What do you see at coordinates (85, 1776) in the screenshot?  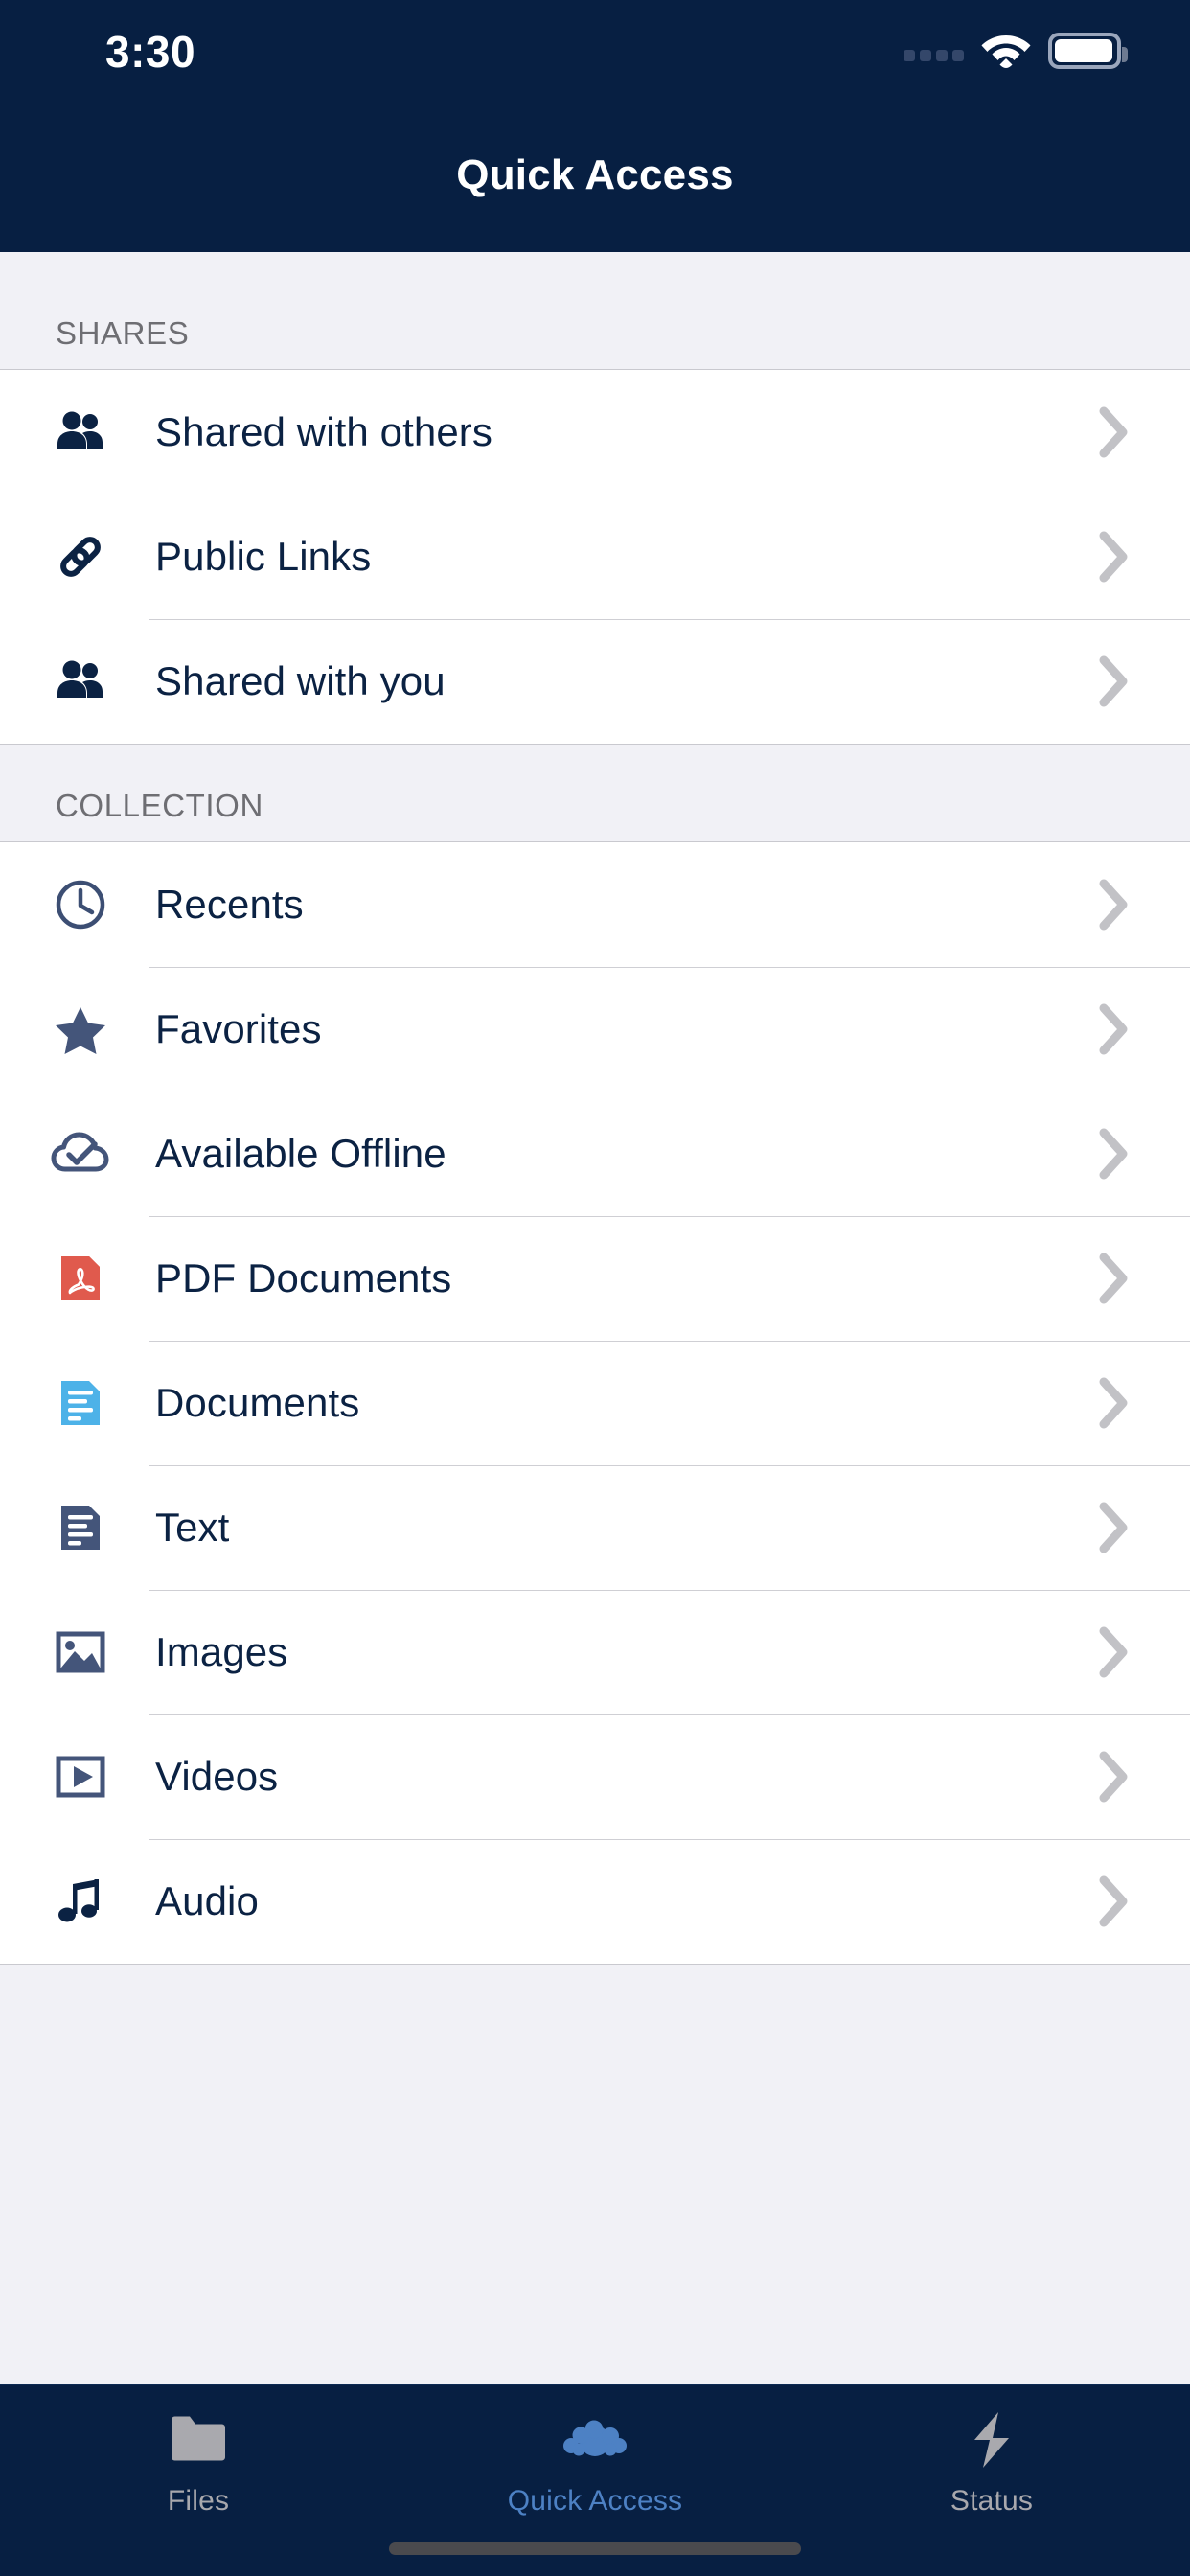 I see `video-icon` at bounding box center [85, 1776].